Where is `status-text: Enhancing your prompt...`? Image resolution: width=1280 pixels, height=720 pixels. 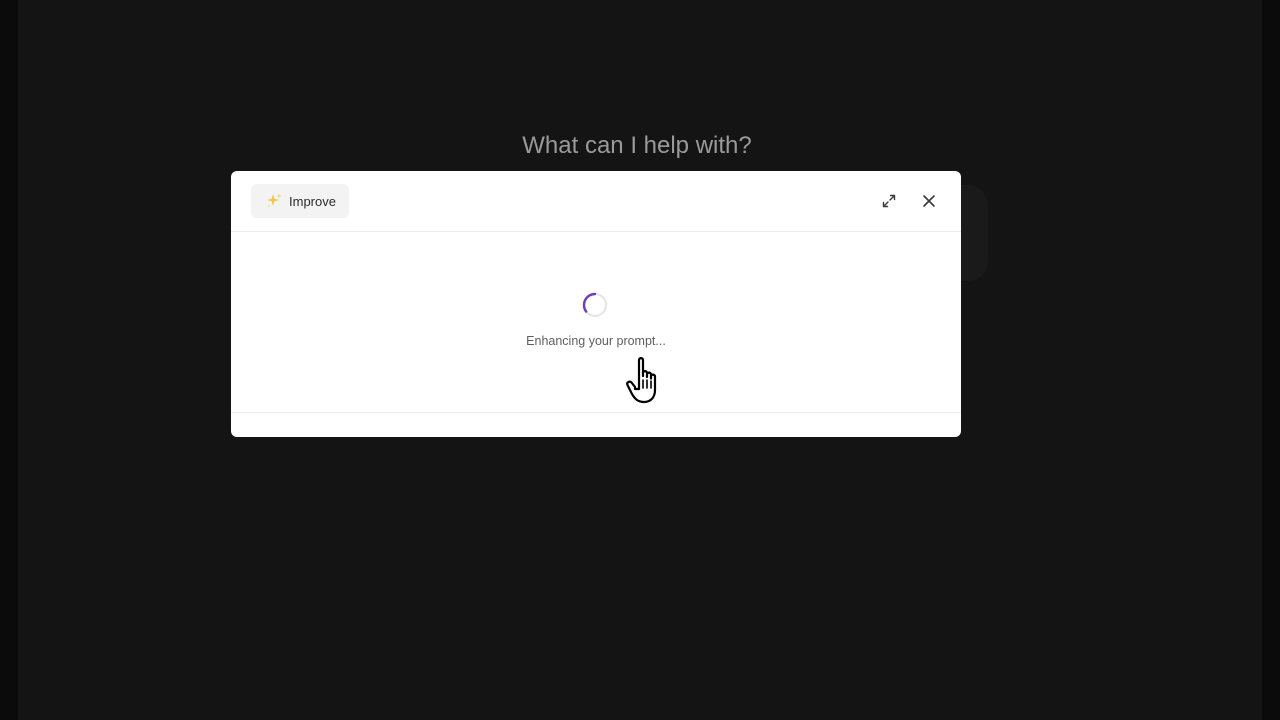
status-text: Enhancing your prompt... is located at coordinates (596, 341).